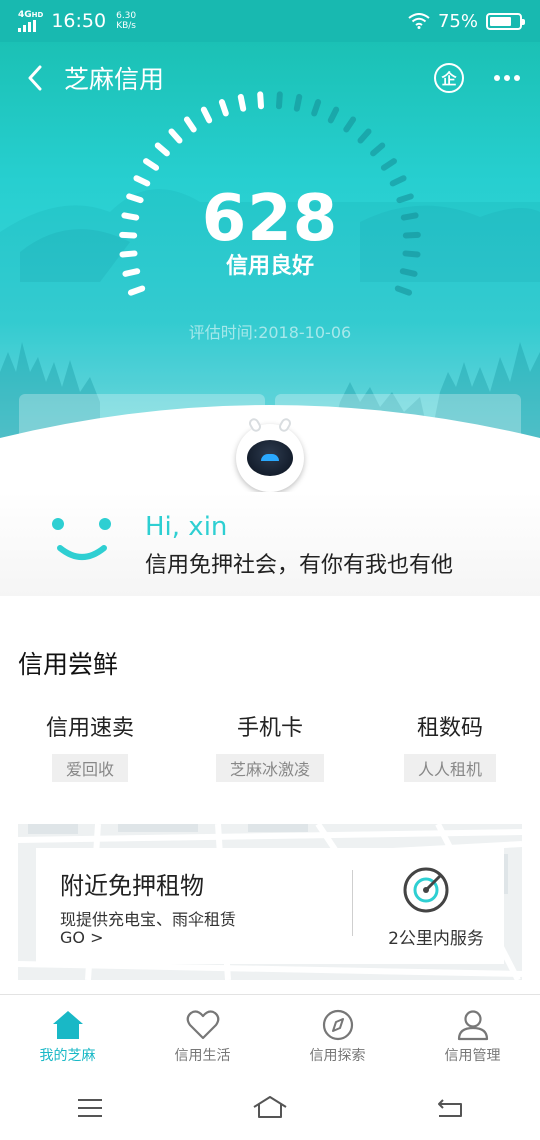  What do you see at coordinates (81, 937) in the screenshot?
I see `nearby-go-link: GO >` at bounding box center [81, 937].